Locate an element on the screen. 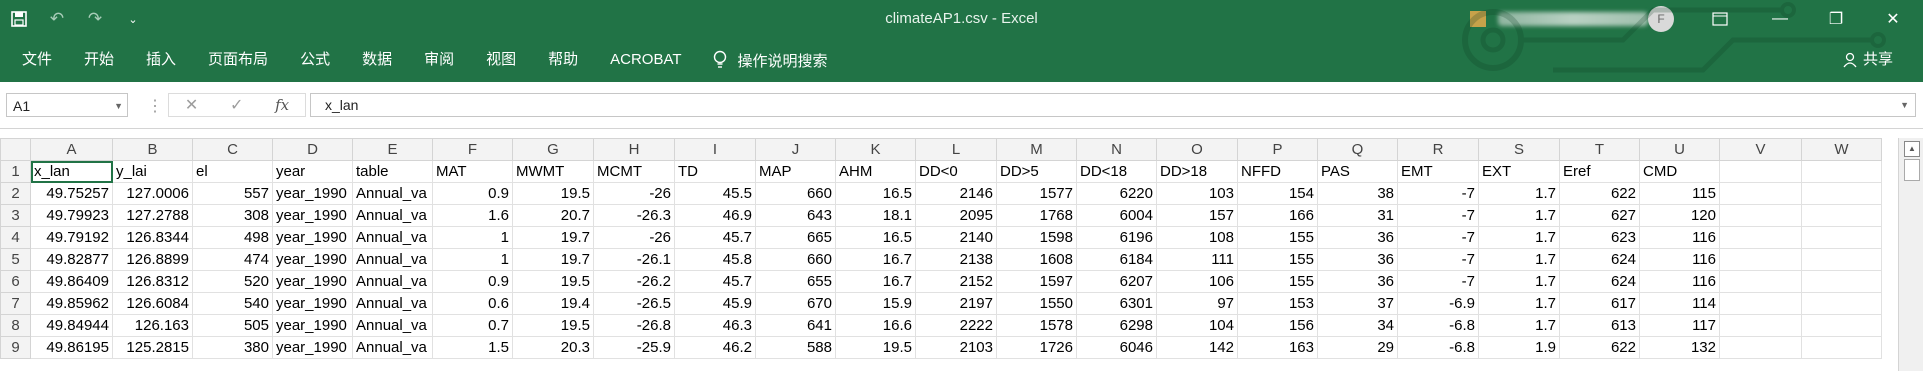  cell-h3: -26.3 is located at coordinates (634, 215).